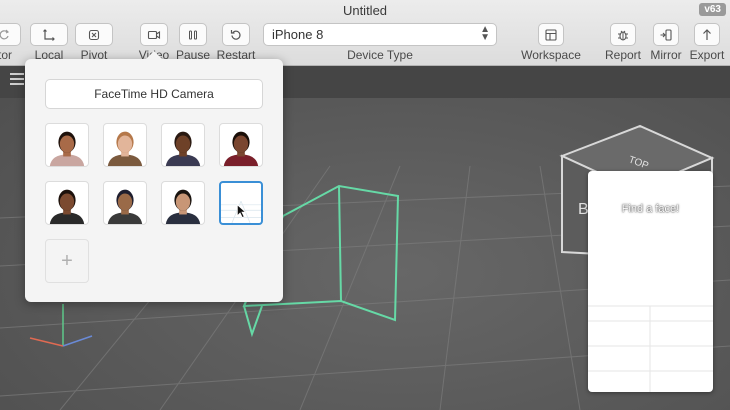 The height and width of the screenshot is (410, 730). What do you see at coordinates (666, 34) in the screenshot?
I see `mirror-icon` at bounding box center [666, 34].